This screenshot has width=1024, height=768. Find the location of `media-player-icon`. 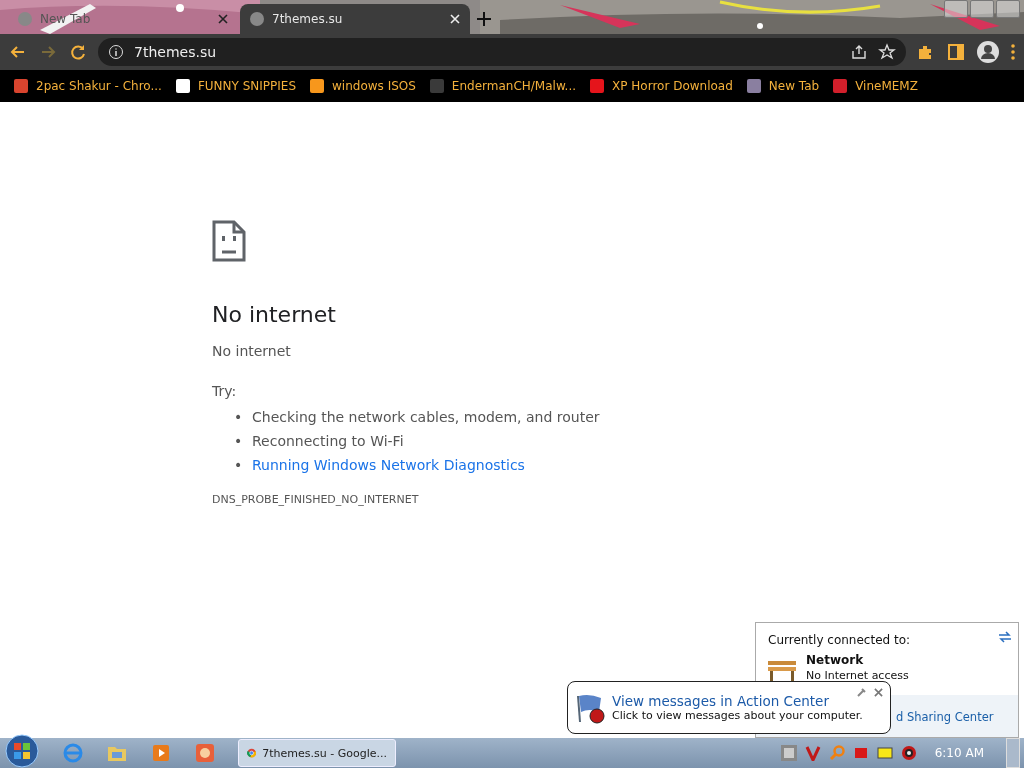

media-player-icon is located at coordinates (161, 753).